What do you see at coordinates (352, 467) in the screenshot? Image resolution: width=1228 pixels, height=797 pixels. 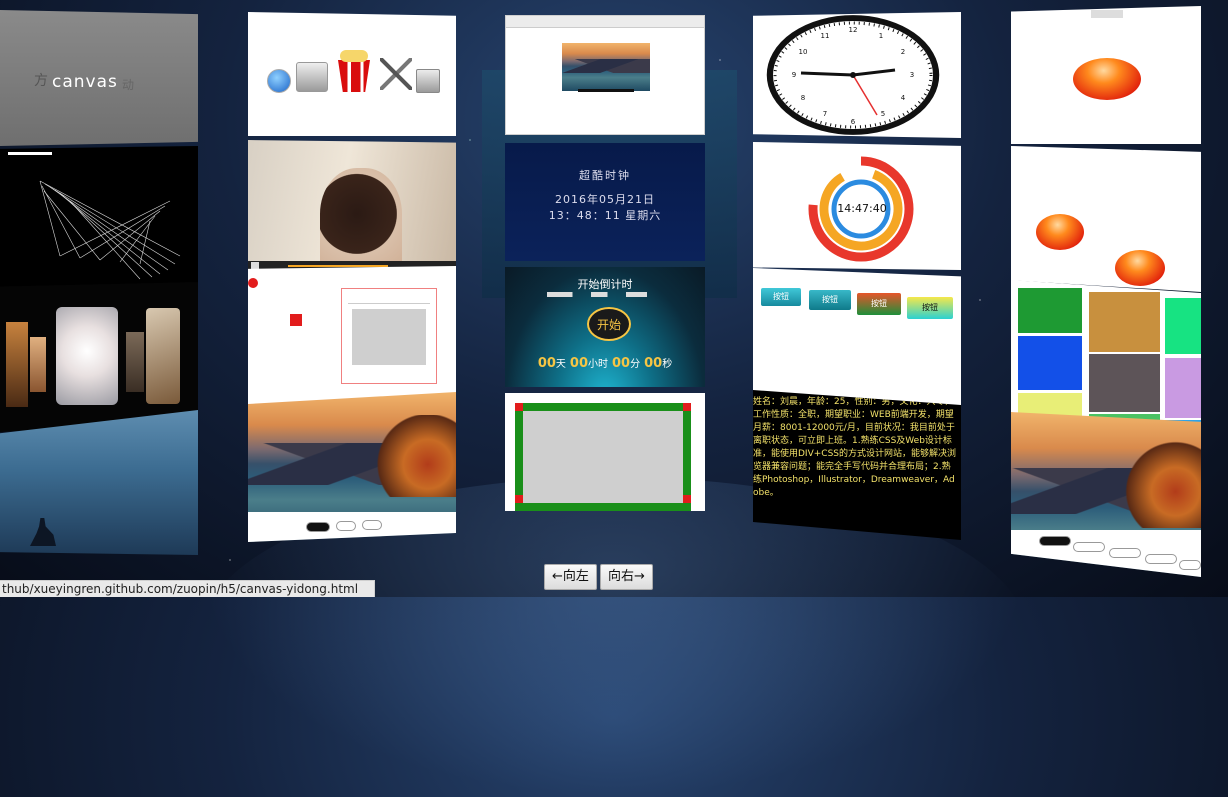 I see `card-lake-slider` at bounding box center [352, 467].